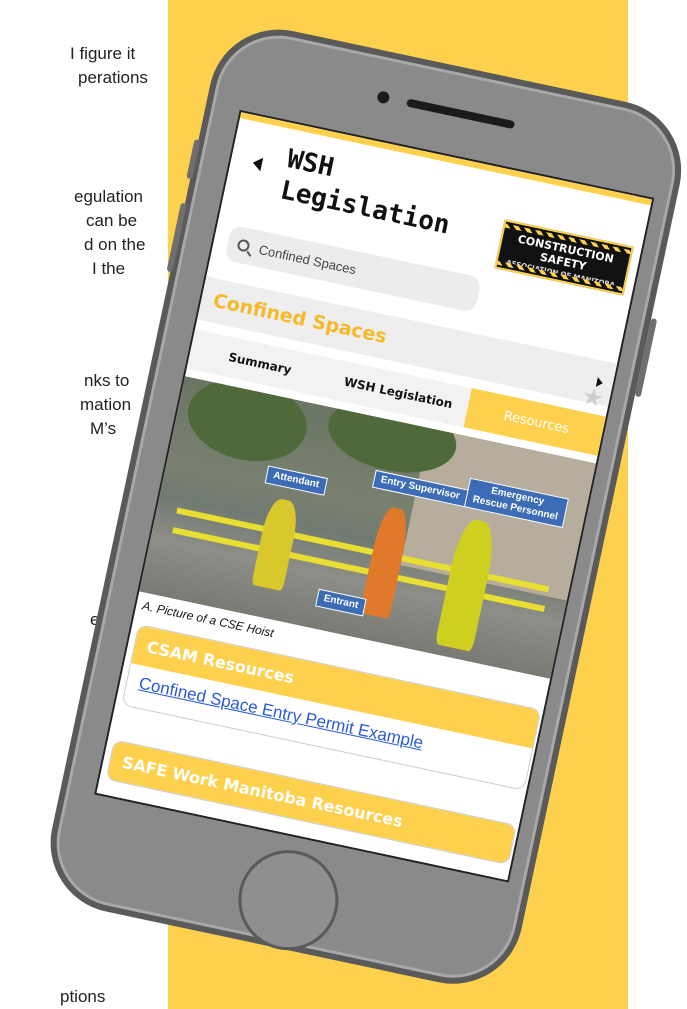 The width and height of the screenshot is (687, 1009). I want to click on back-arrow-icon, so click(257, 163).